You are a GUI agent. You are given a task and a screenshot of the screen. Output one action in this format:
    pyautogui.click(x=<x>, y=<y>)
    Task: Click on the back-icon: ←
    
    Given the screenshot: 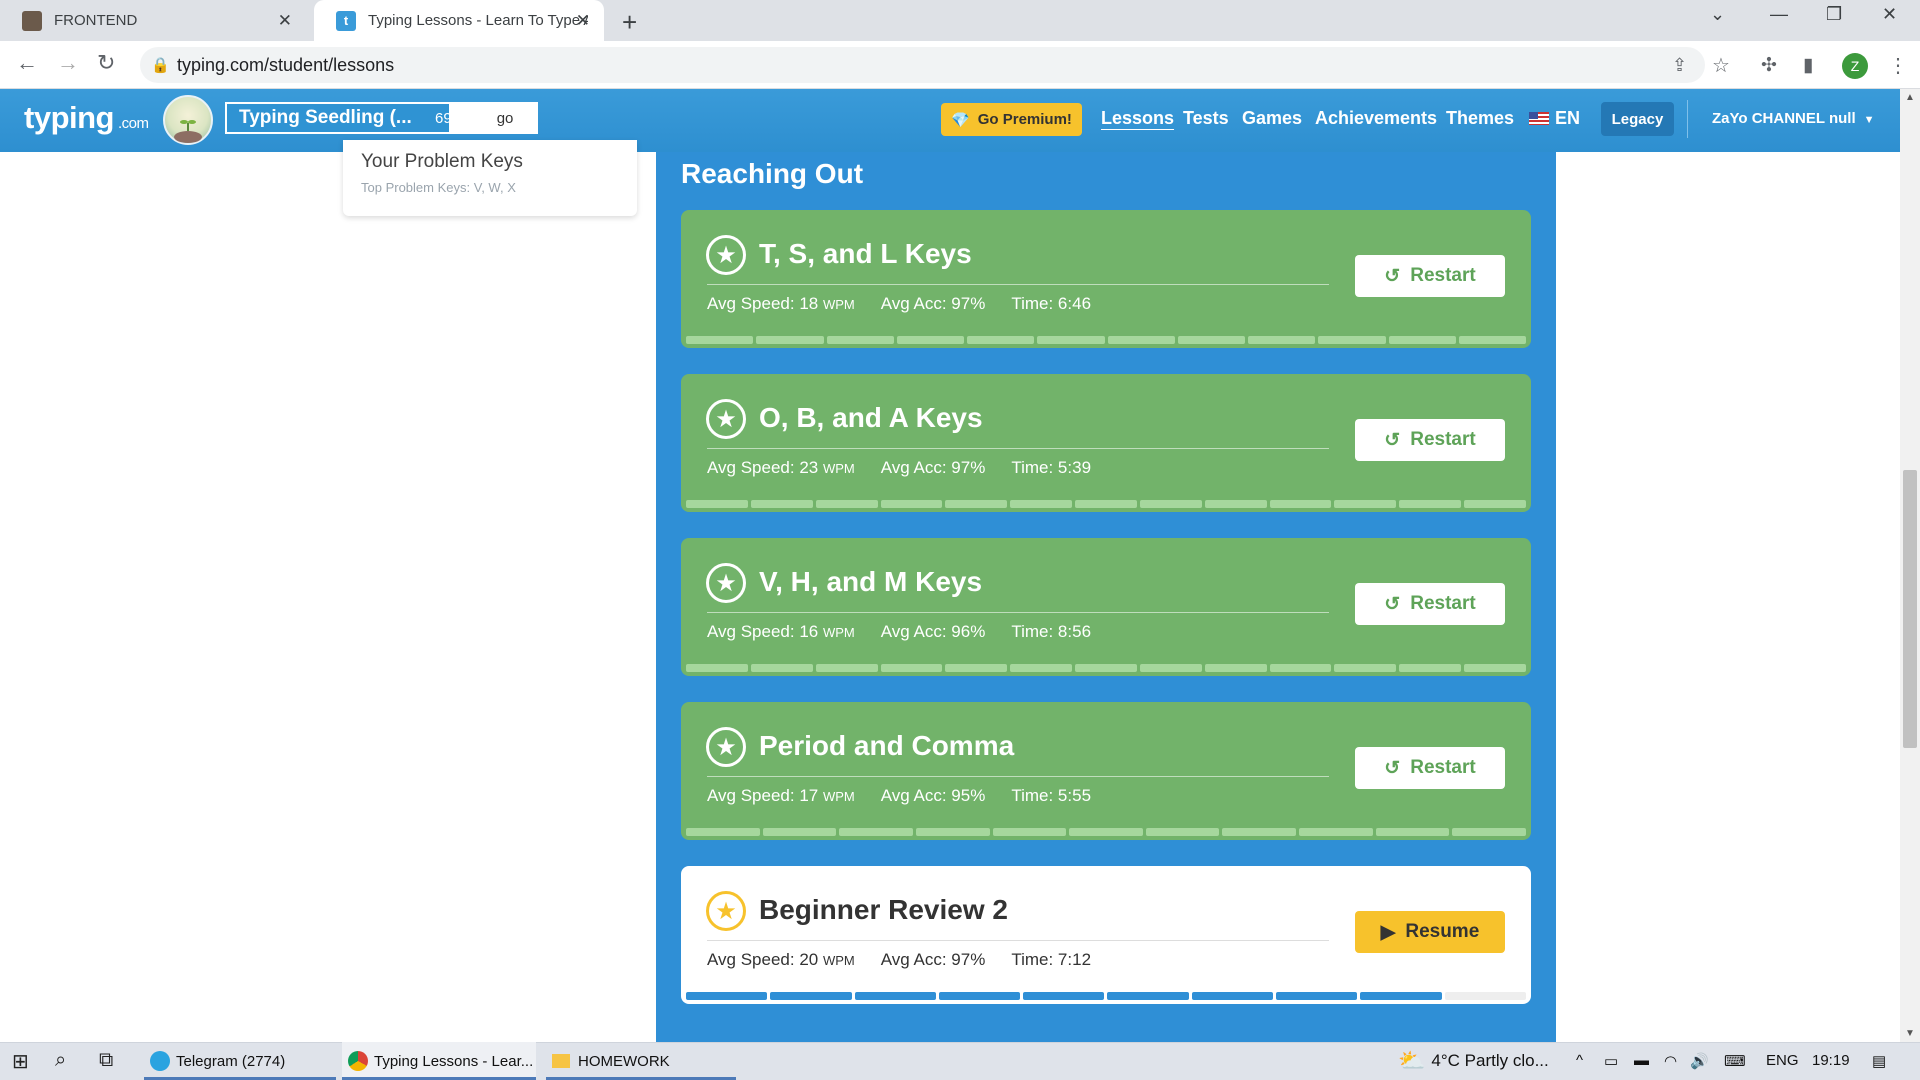 What is the action you would take?
    pyautogui.click(x=27, y=63)
    